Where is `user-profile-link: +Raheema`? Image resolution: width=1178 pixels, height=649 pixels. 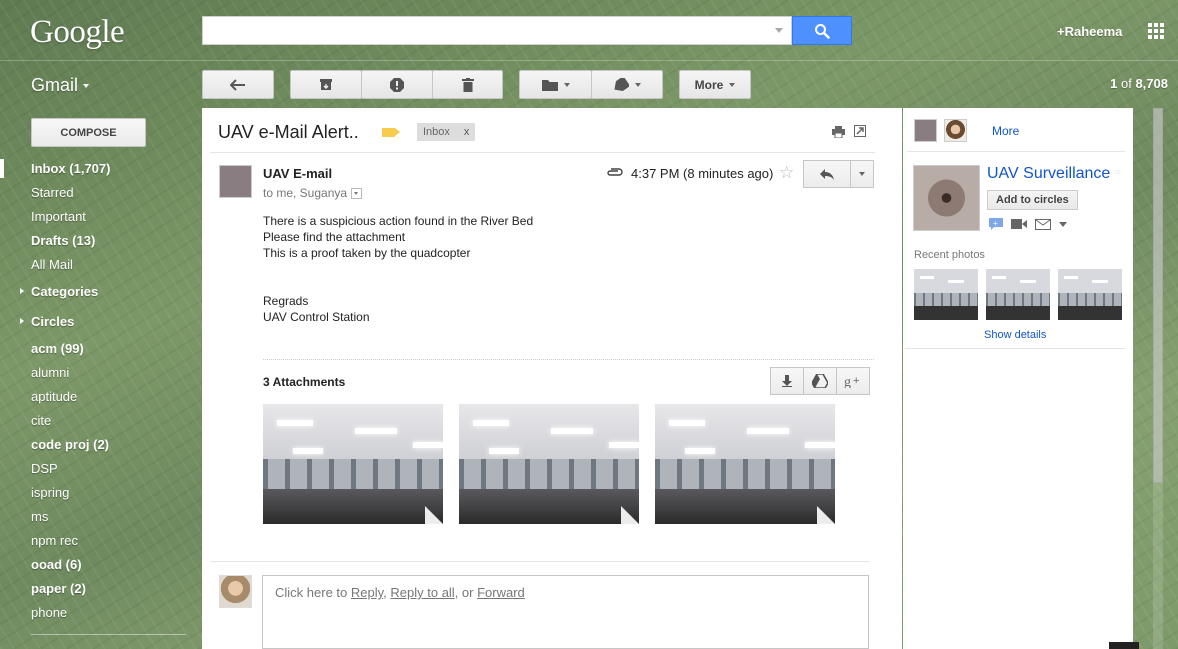 user-profile-link: +Raheema is located at coordinates (1089, 31).